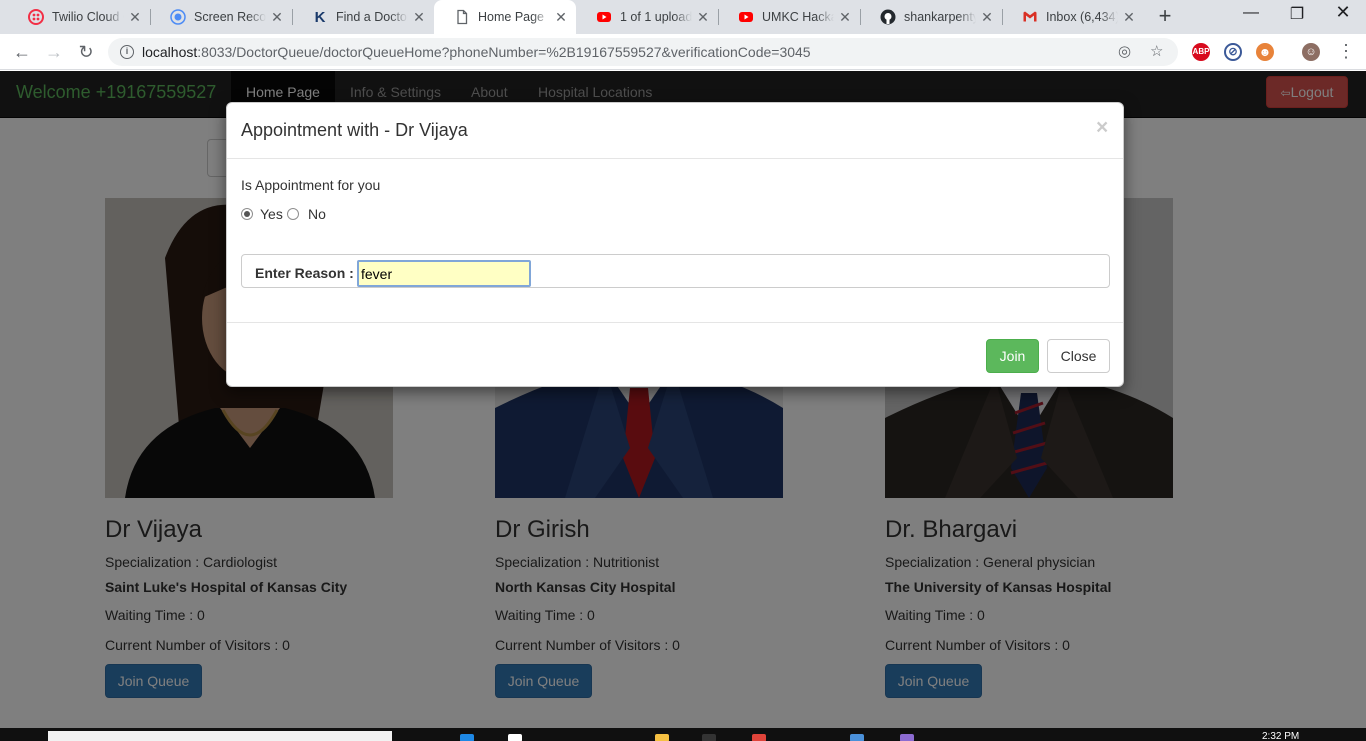 Image resolution: width=1366 pixels, height=741 pixels. I want to click on minimize-icon: —, so click(1251, 13).